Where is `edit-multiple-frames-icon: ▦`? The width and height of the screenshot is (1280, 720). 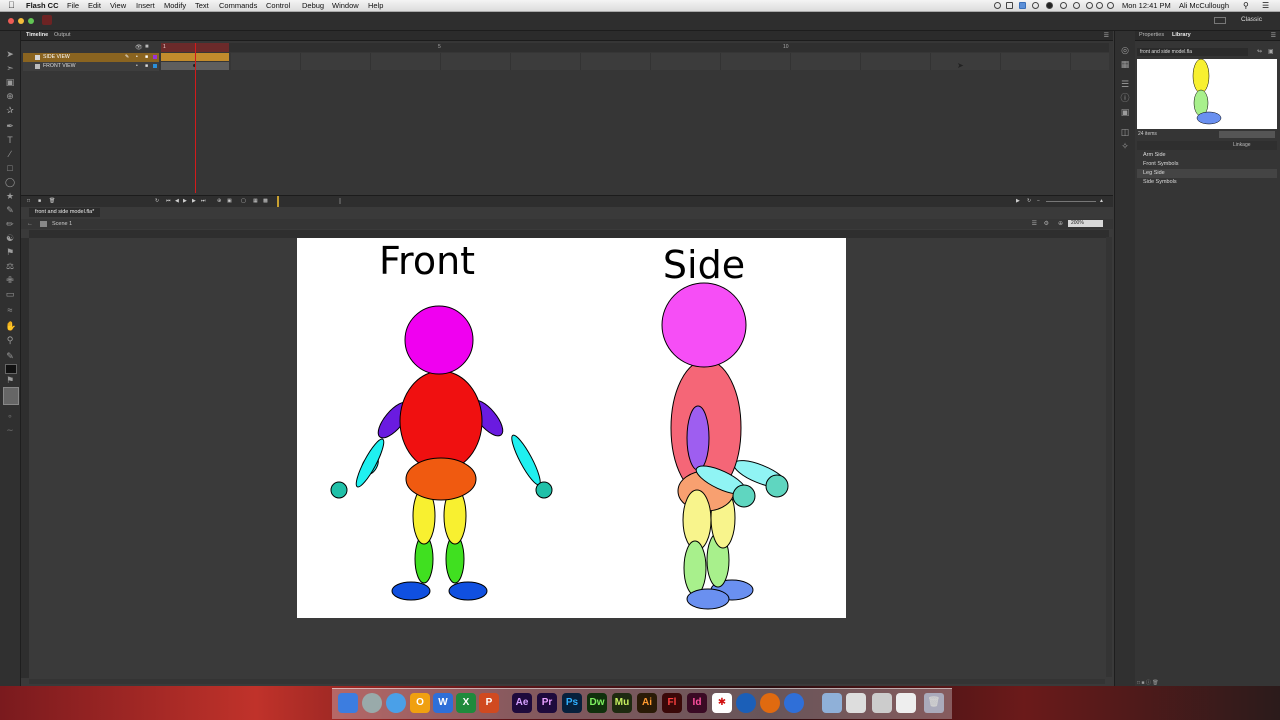 edit-multiple-frames-icon: ▦ is located at coordinates (255, 201).